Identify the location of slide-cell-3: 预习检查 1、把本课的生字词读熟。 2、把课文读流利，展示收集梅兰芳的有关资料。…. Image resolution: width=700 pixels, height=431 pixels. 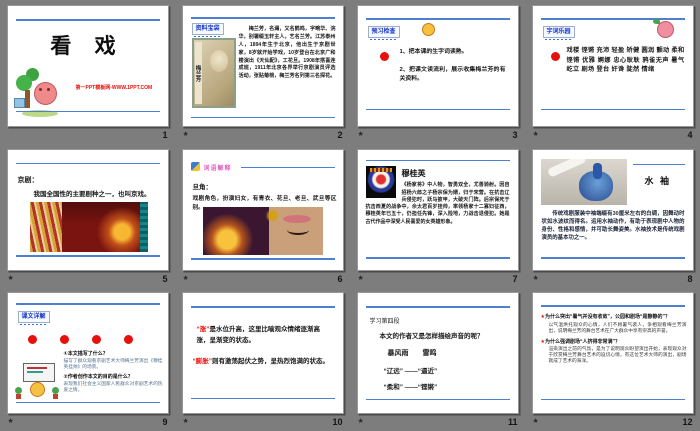
(437, 72).